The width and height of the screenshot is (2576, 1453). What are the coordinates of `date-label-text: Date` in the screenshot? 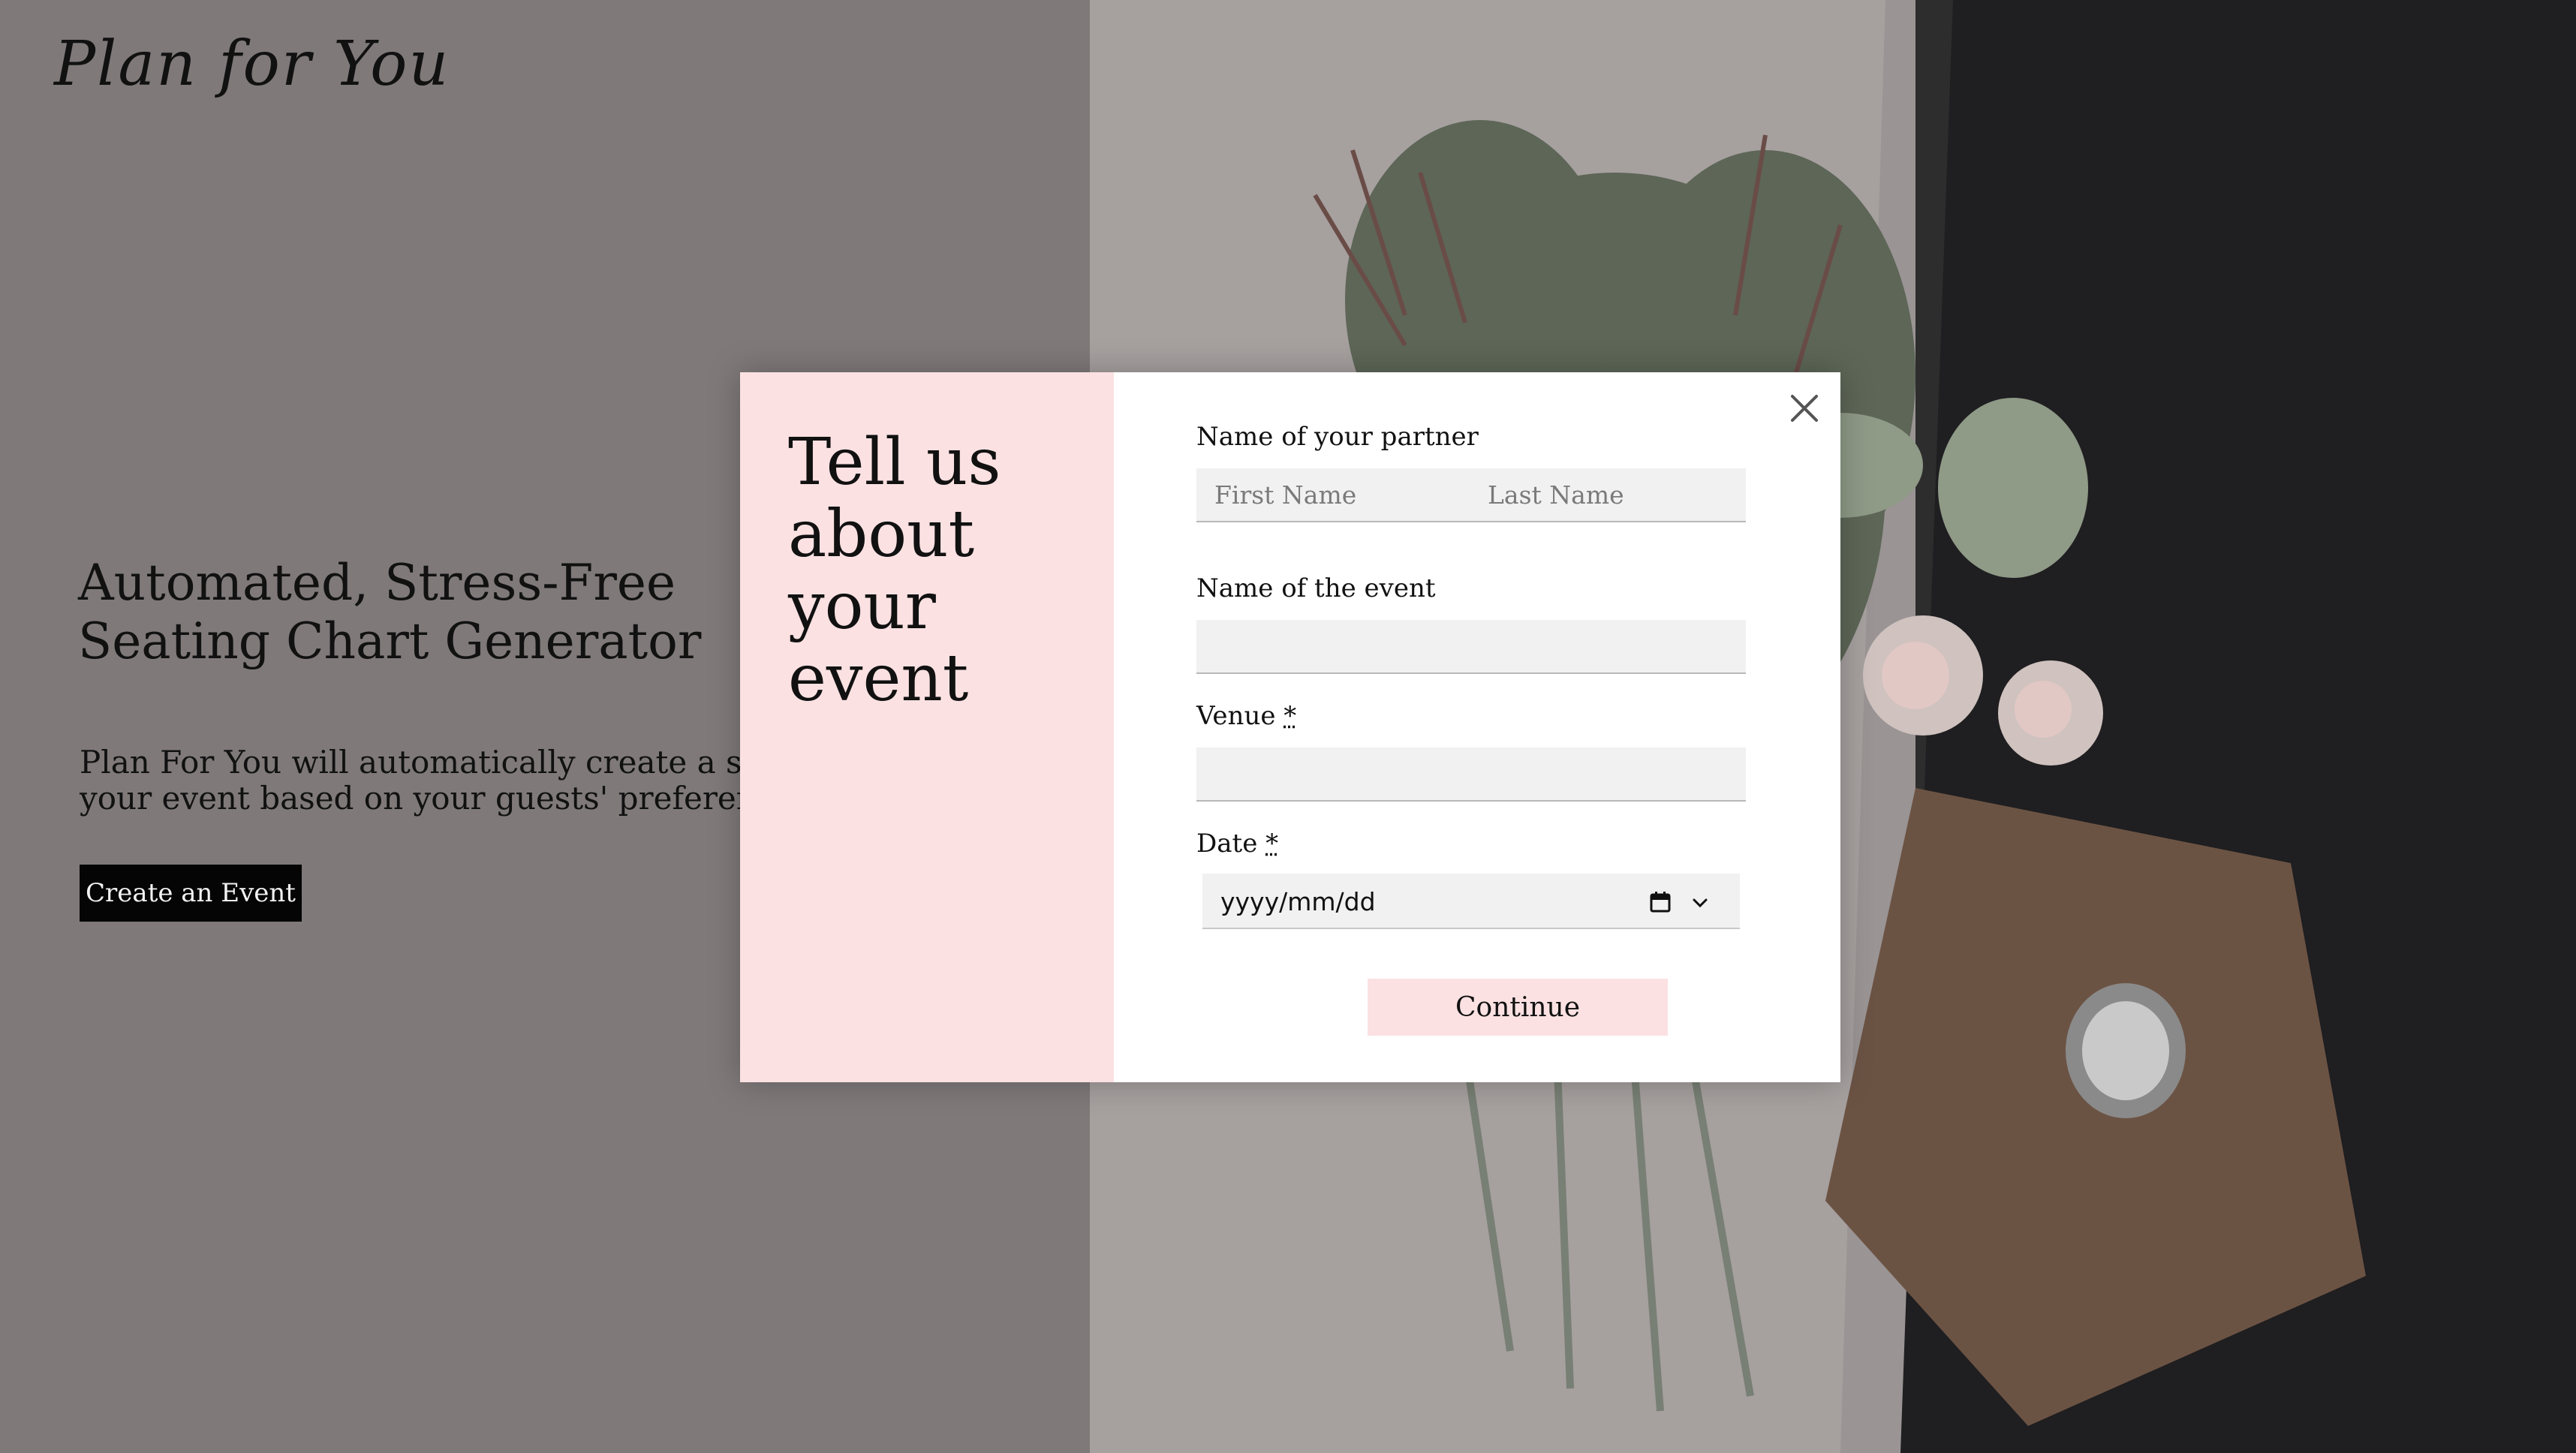 It's located at (1227, 844).